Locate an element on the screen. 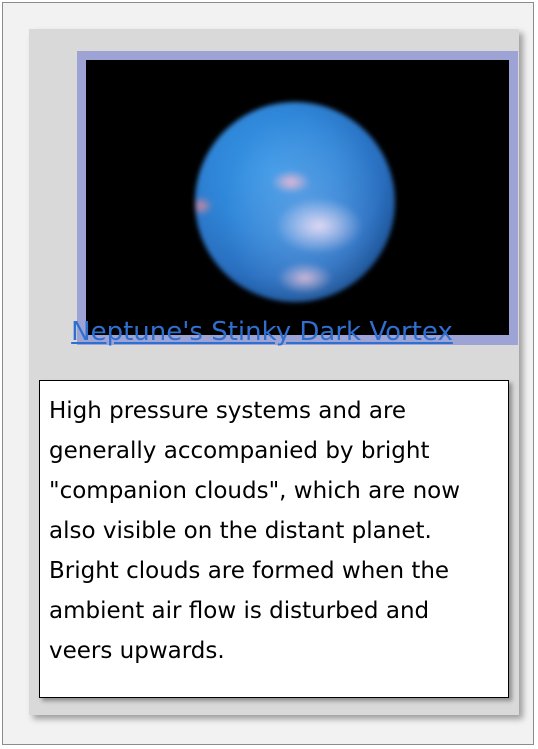 The height and width of the screenshot is (749, 538). card-title-link: Neptune's Stinky Dark Vortex is located at coordinates (262, 332).